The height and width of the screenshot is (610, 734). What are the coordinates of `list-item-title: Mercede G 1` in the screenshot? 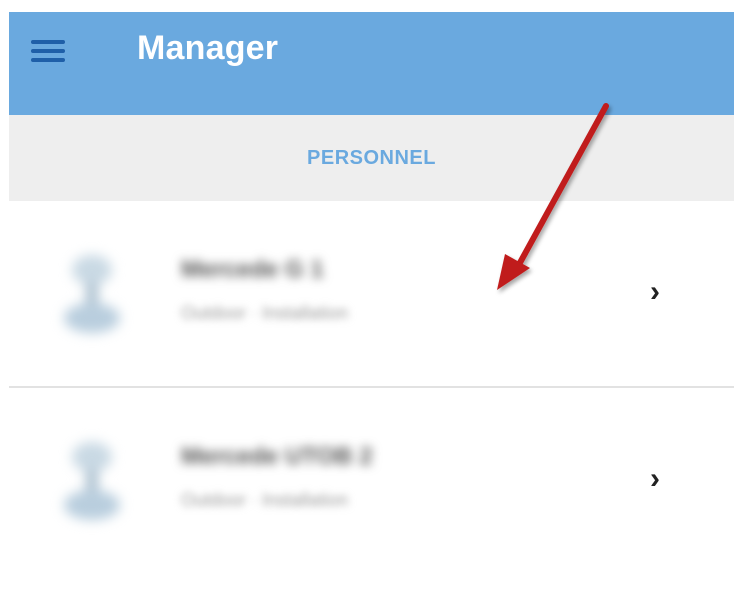 It's located at (252, 269).